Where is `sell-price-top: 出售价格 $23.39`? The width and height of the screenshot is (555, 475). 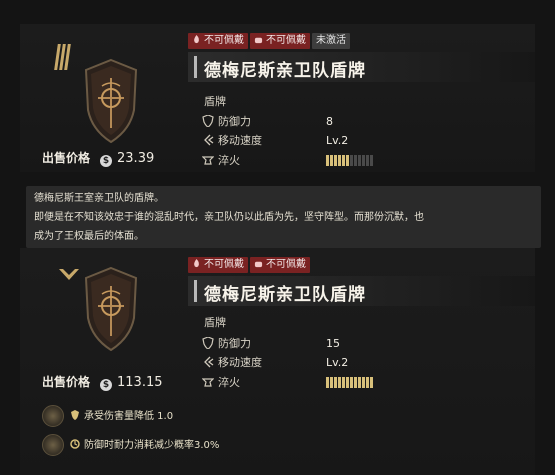
sell-price-top: 出售价格 $23.39 is located at coordinates (98, 158).